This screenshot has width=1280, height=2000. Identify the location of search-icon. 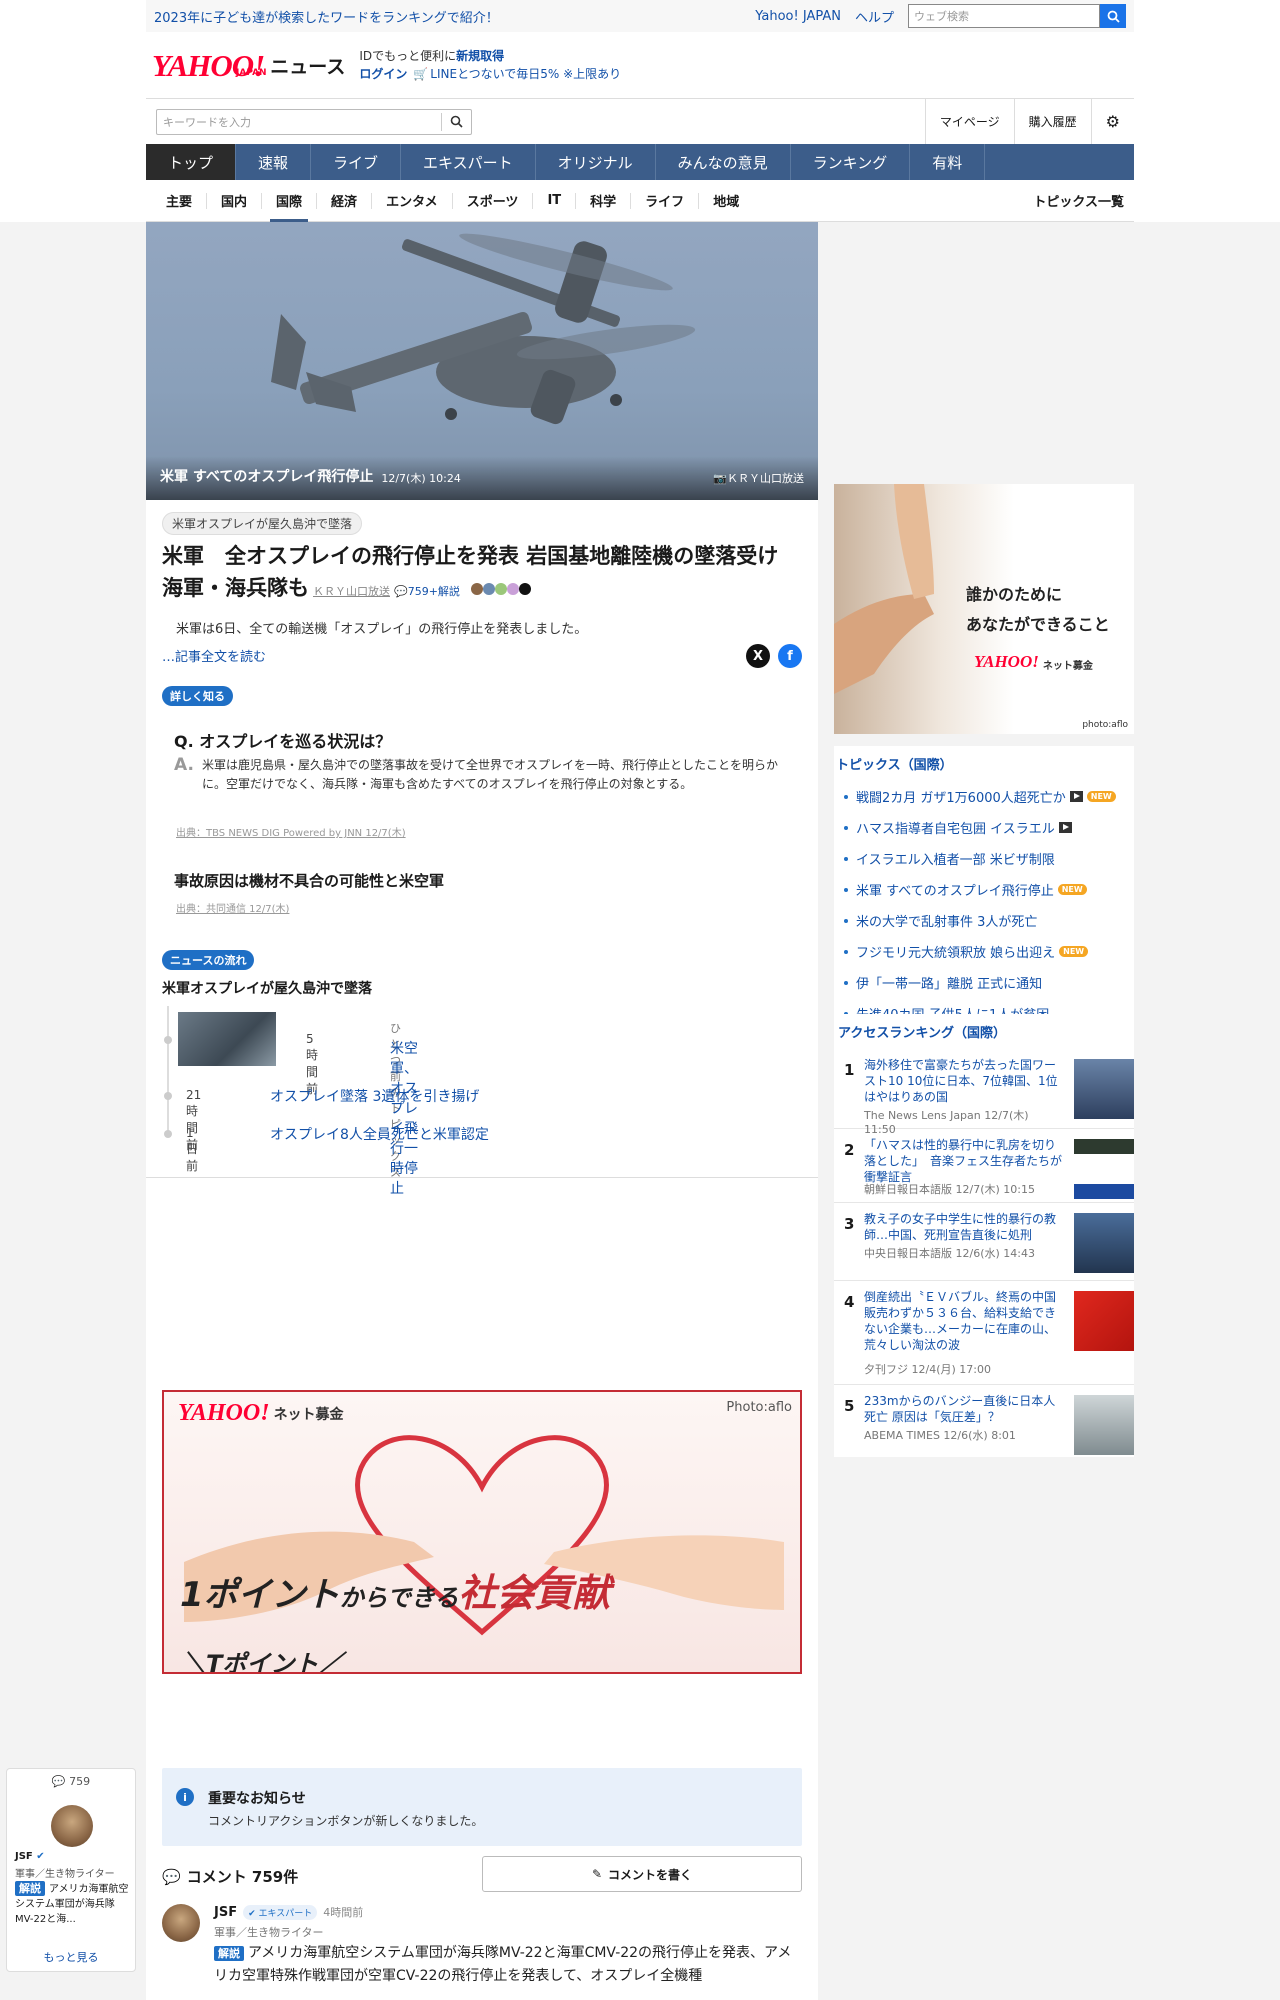
(1113, 16).